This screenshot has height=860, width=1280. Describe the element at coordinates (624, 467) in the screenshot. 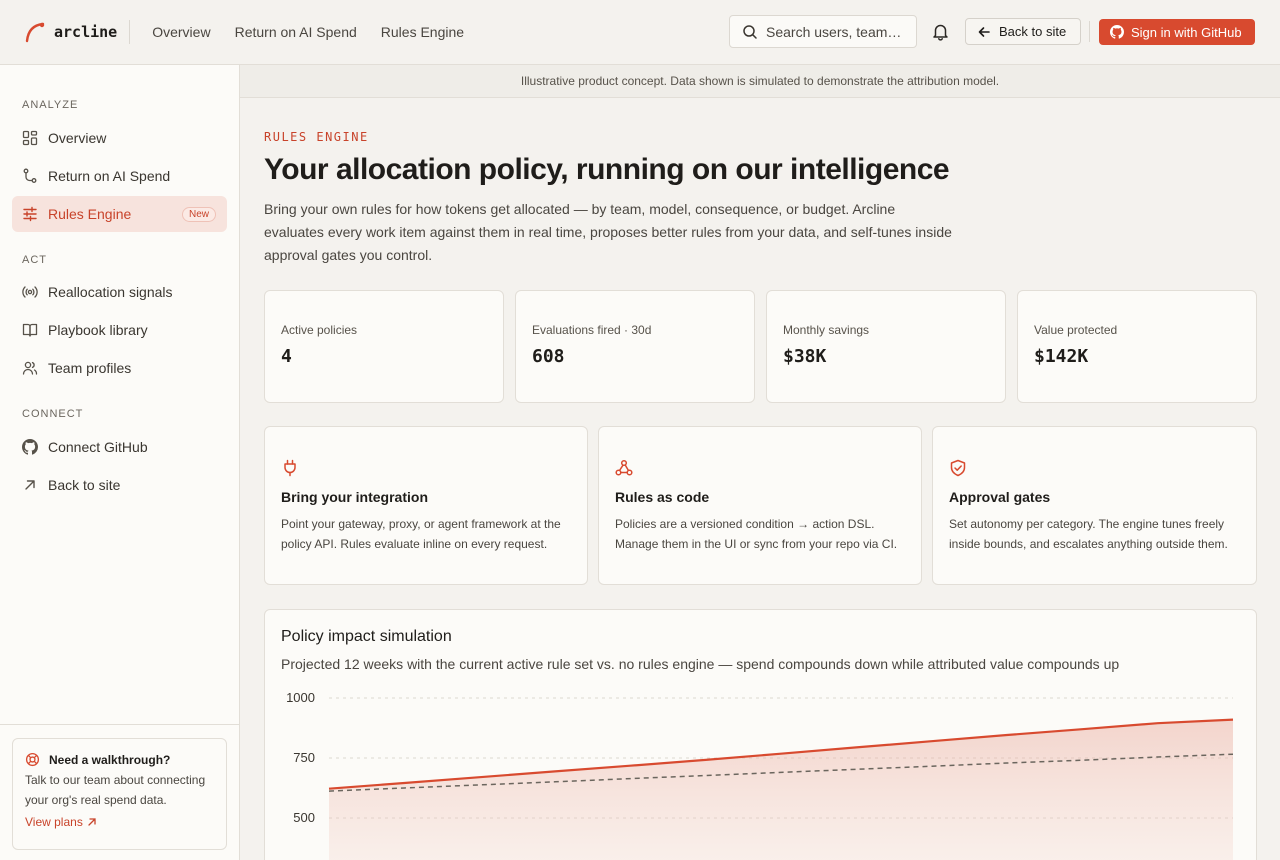

I see `webhook-icon` at that location.